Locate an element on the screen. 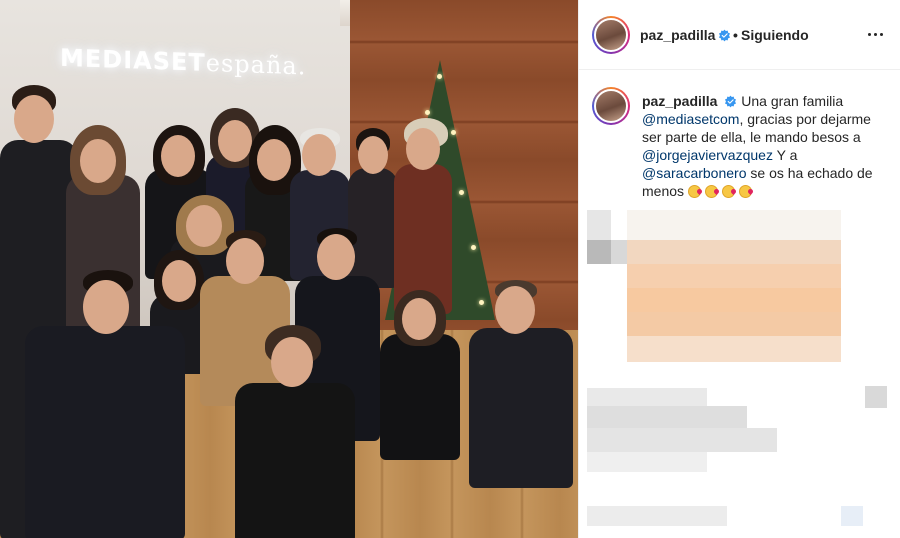 The image size is (900, 538). mention-jorgejaviervazquez: @jorgejaviervazquez is located at coordinates (707, 155).